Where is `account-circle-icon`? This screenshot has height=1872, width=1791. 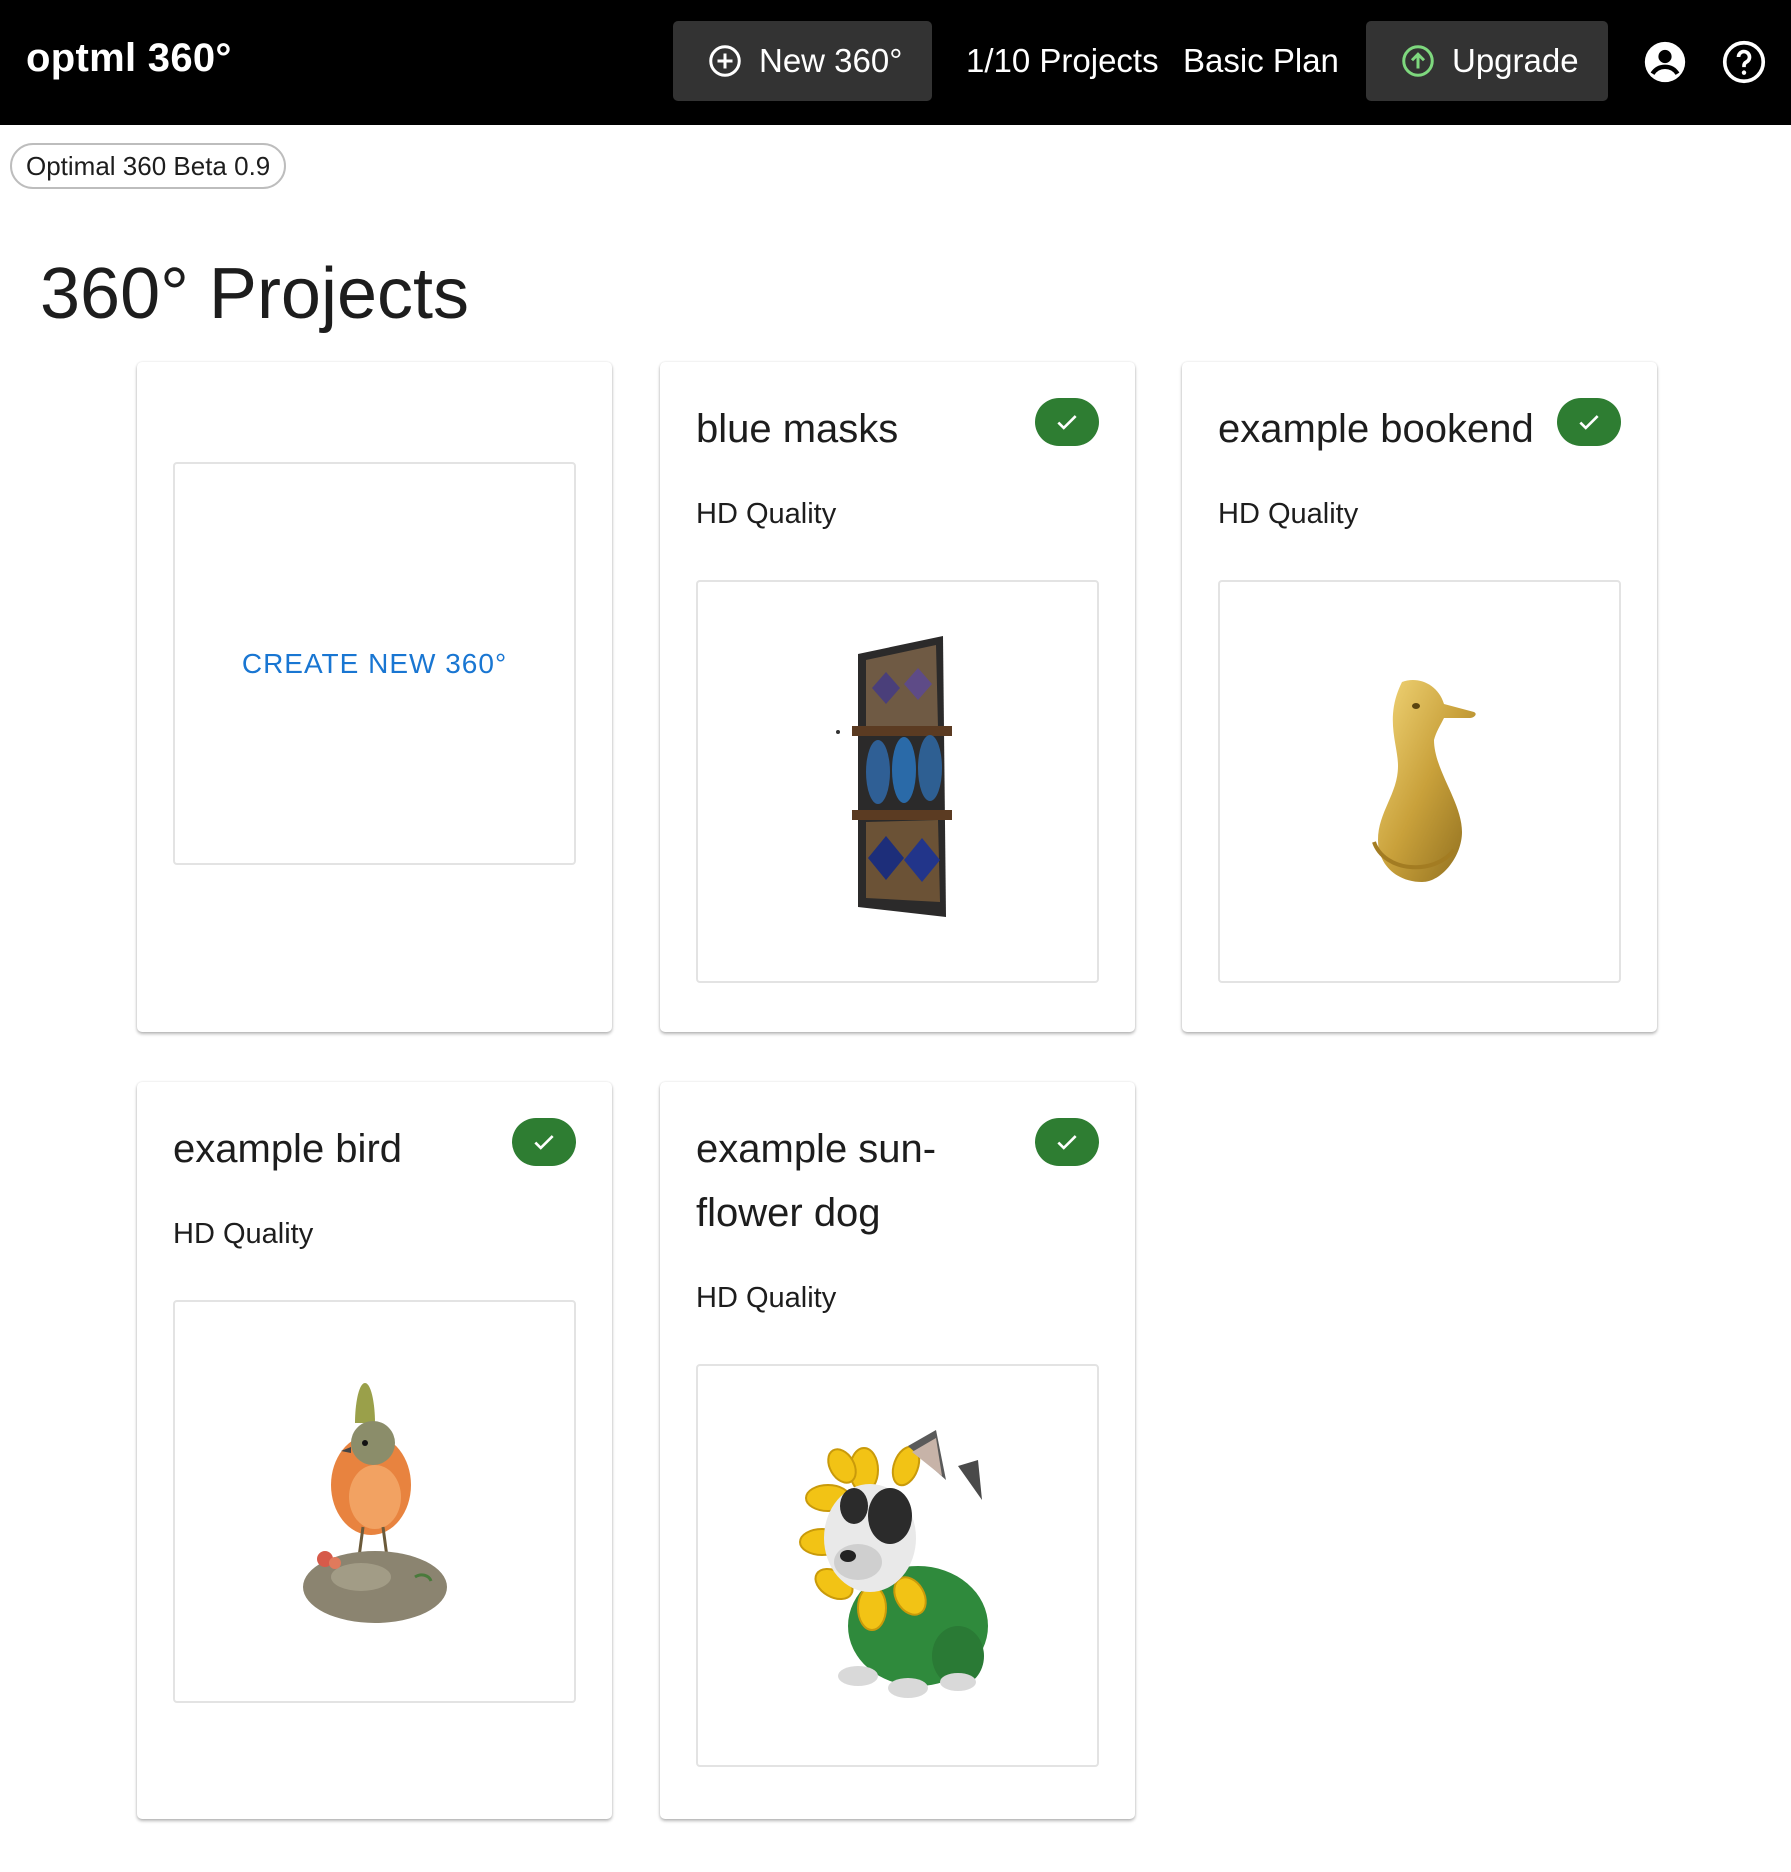
account-circle-icon is located at coordinates (1665, 62).